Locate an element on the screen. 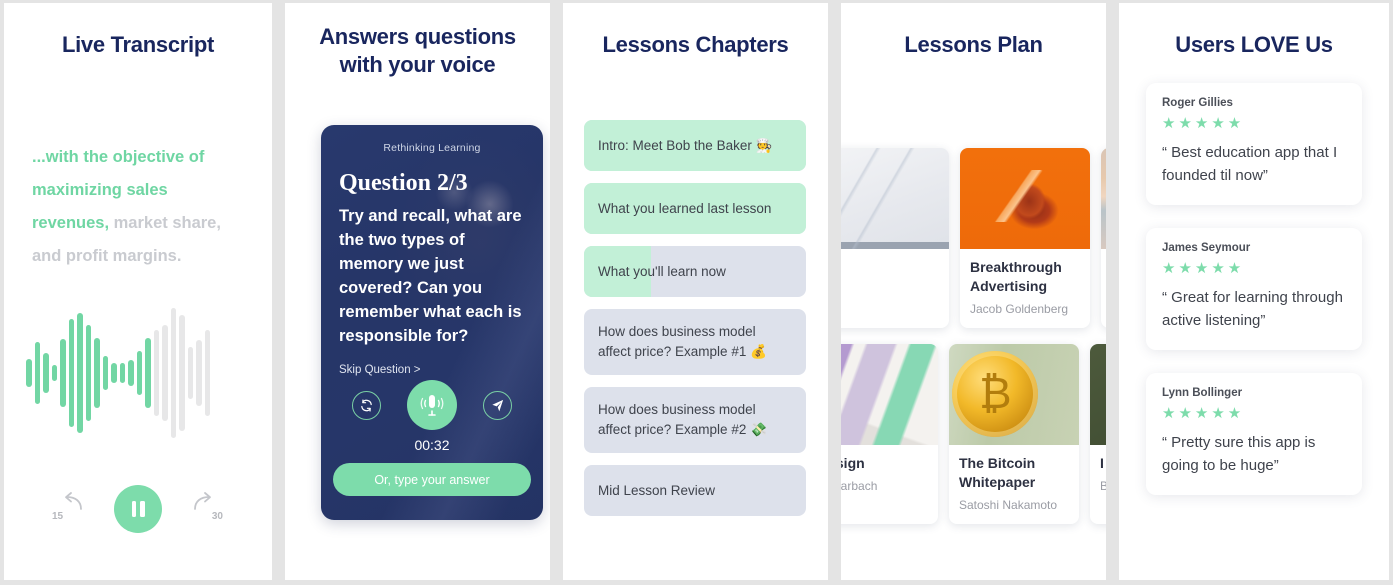  book-meta: Breakthrough Advertising Jacob Goldenberg is located at coordinates (1025, 288).